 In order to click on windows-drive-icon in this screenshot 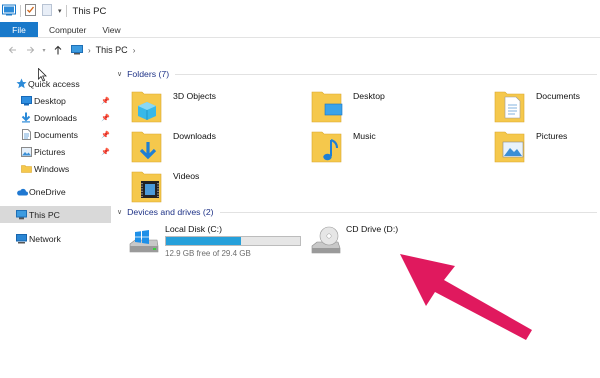, I will do `click(144, 241)`.